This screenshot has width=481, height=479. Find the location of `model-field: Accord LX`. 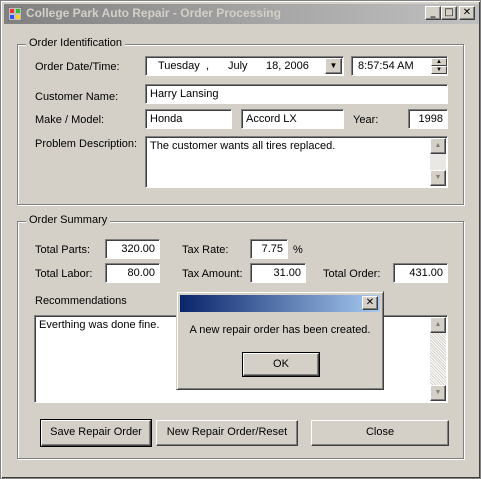

model-field: Accord LX is located at coordinates (292, 119).